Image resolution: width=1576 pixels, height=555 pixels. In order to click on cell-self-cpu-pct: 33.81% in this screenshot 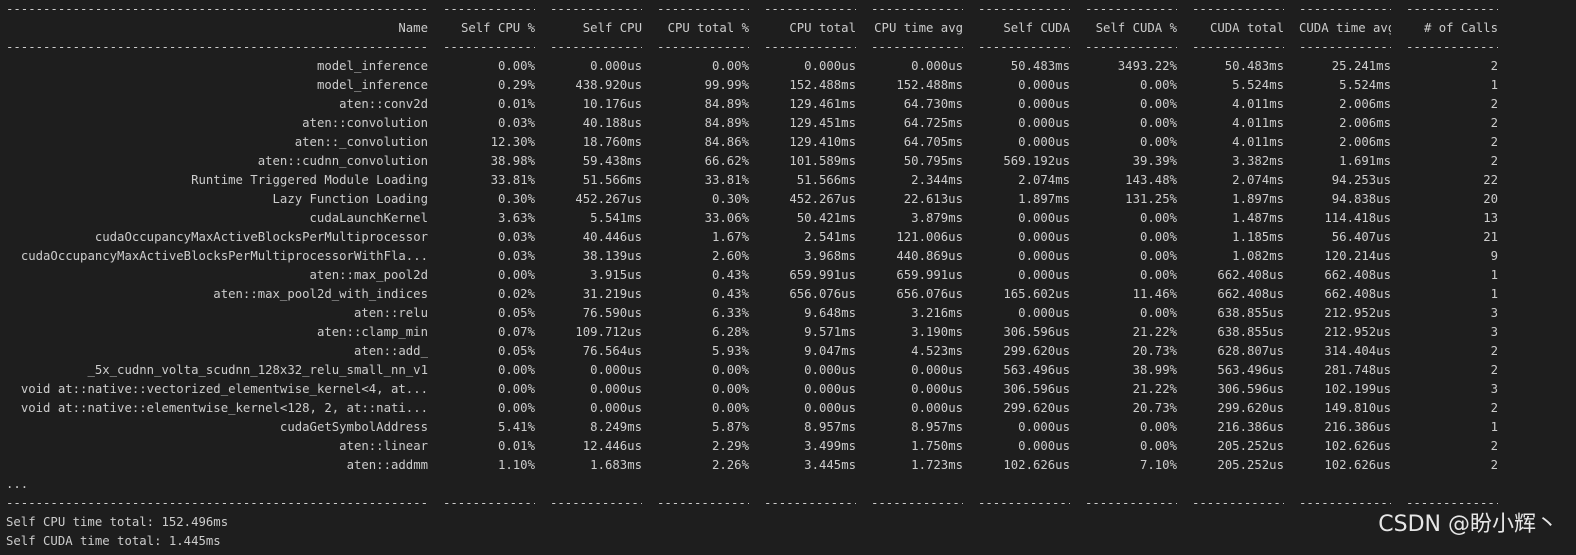, I will do `click(512, 180)`.